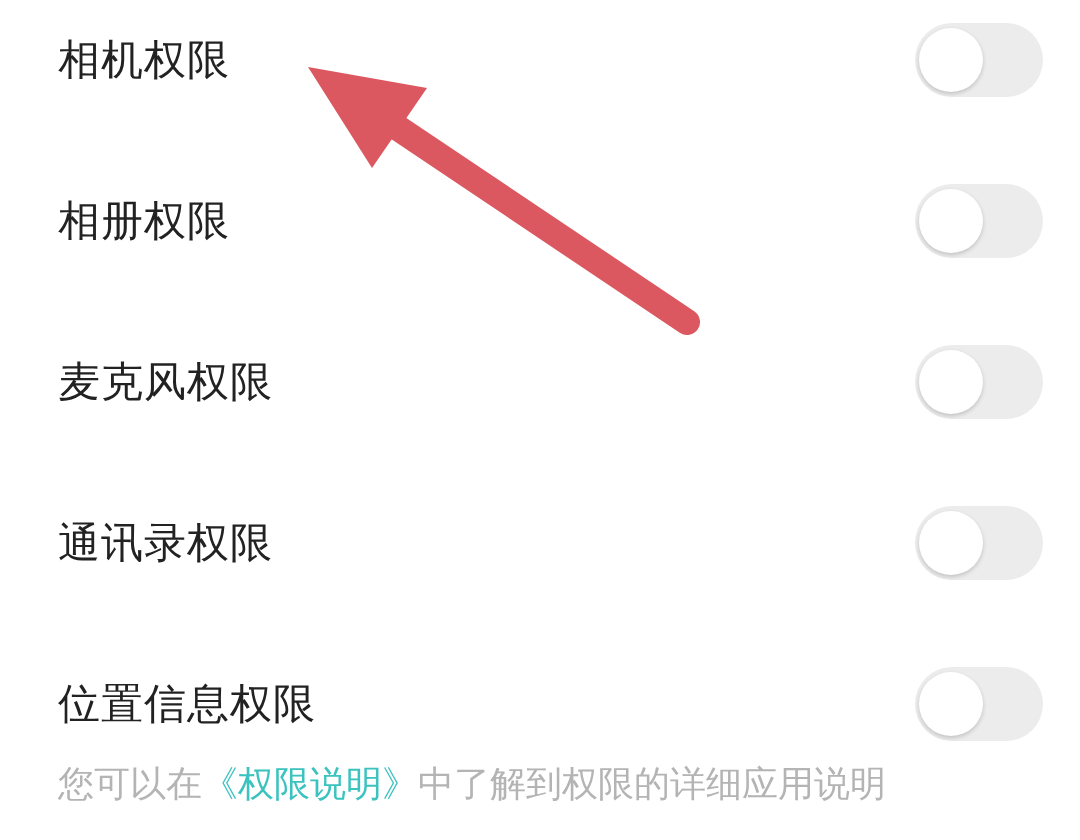  I want to click on permission-label: 通讯录权限, so click(165, 543).